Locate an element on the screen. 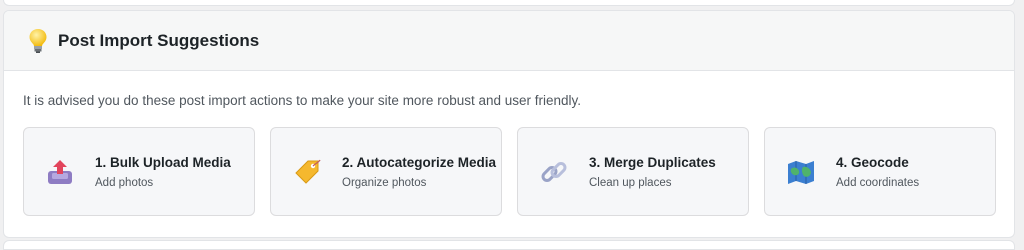 The width and height of the screenshot is (1024, 250). tag-icon is located at coordinates (307, 172).